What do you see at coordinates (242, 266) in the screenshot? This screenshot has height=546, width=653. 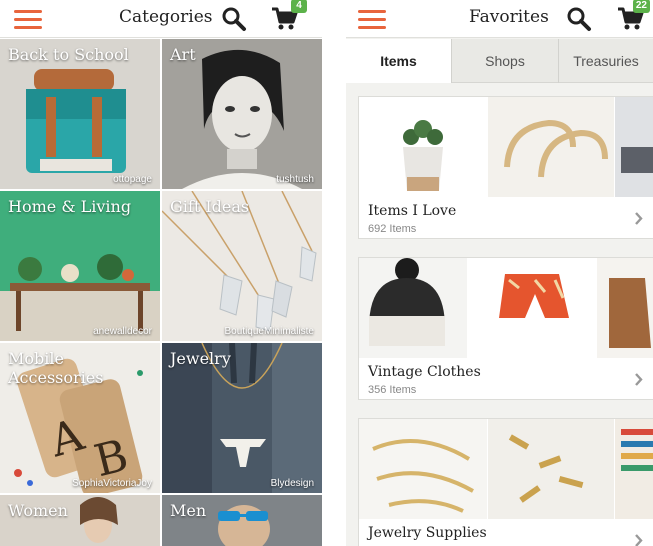 I see `category-tile-gift-ideas: Gift Ideas BoutiqueMinimaliste` at bounding box center [242, 266].